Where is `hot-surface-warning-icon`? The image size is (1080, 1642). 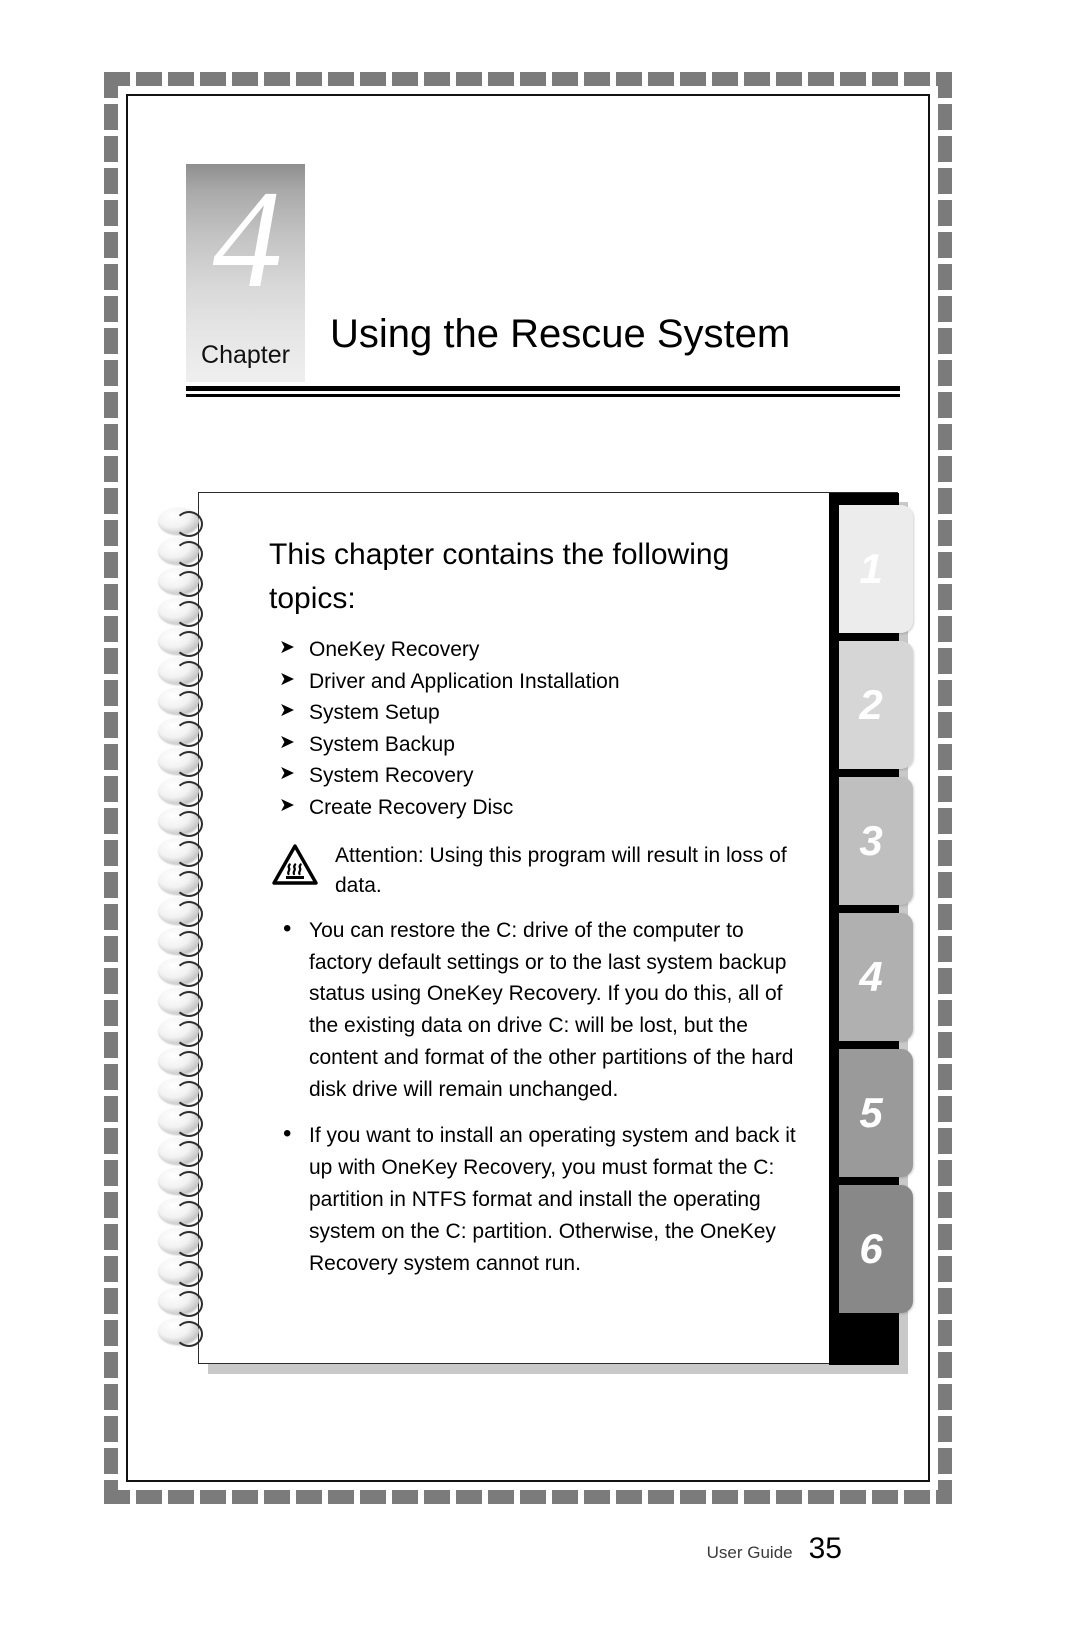
hot-surface-warning-icon is located at coordinates (295, 865).